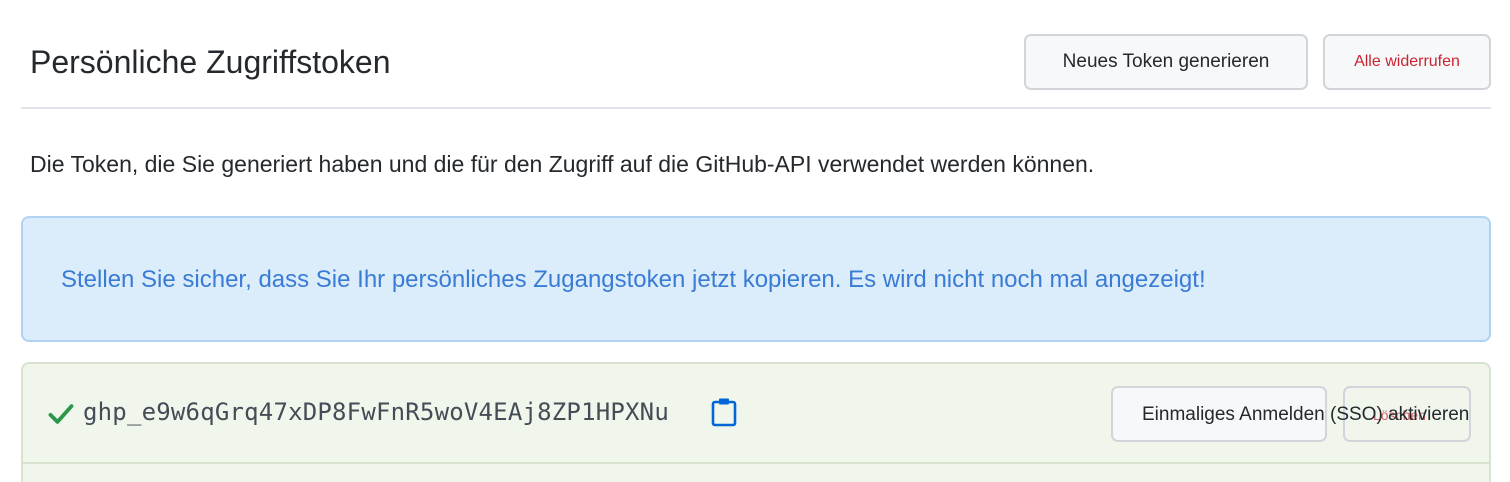 The height and width of the screenshot is (482, 1510). I want to click on revoke-all-button: Alle widerrufen, so click(1407, 62).